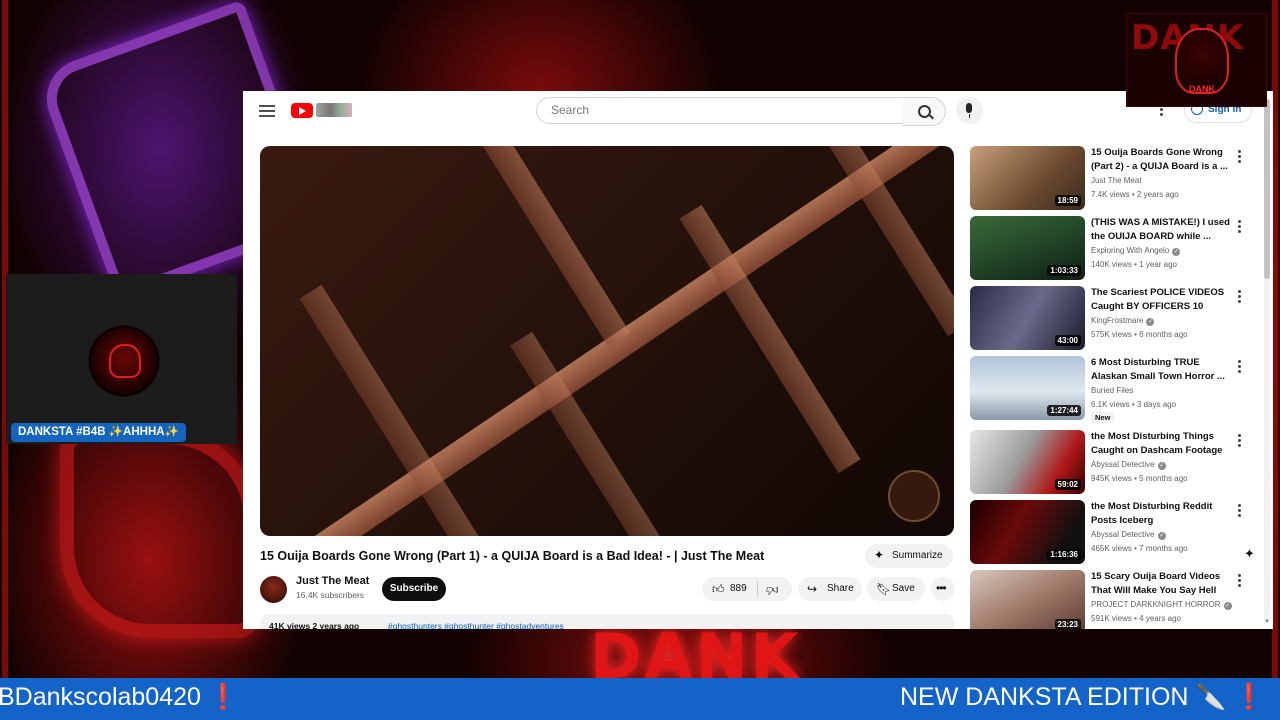  What do you see at coordinates (332, 581) in the screenshot?
I see `channel-name: Just The Meat` at bounding box center [332, 581].